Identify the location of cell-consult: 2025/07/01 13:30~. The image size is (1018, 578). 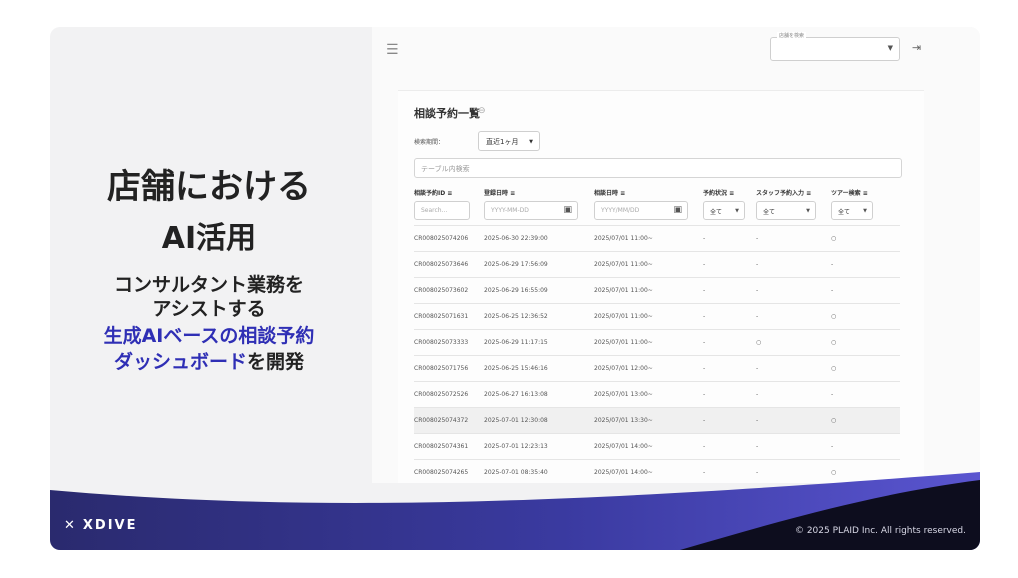
(623, 420).